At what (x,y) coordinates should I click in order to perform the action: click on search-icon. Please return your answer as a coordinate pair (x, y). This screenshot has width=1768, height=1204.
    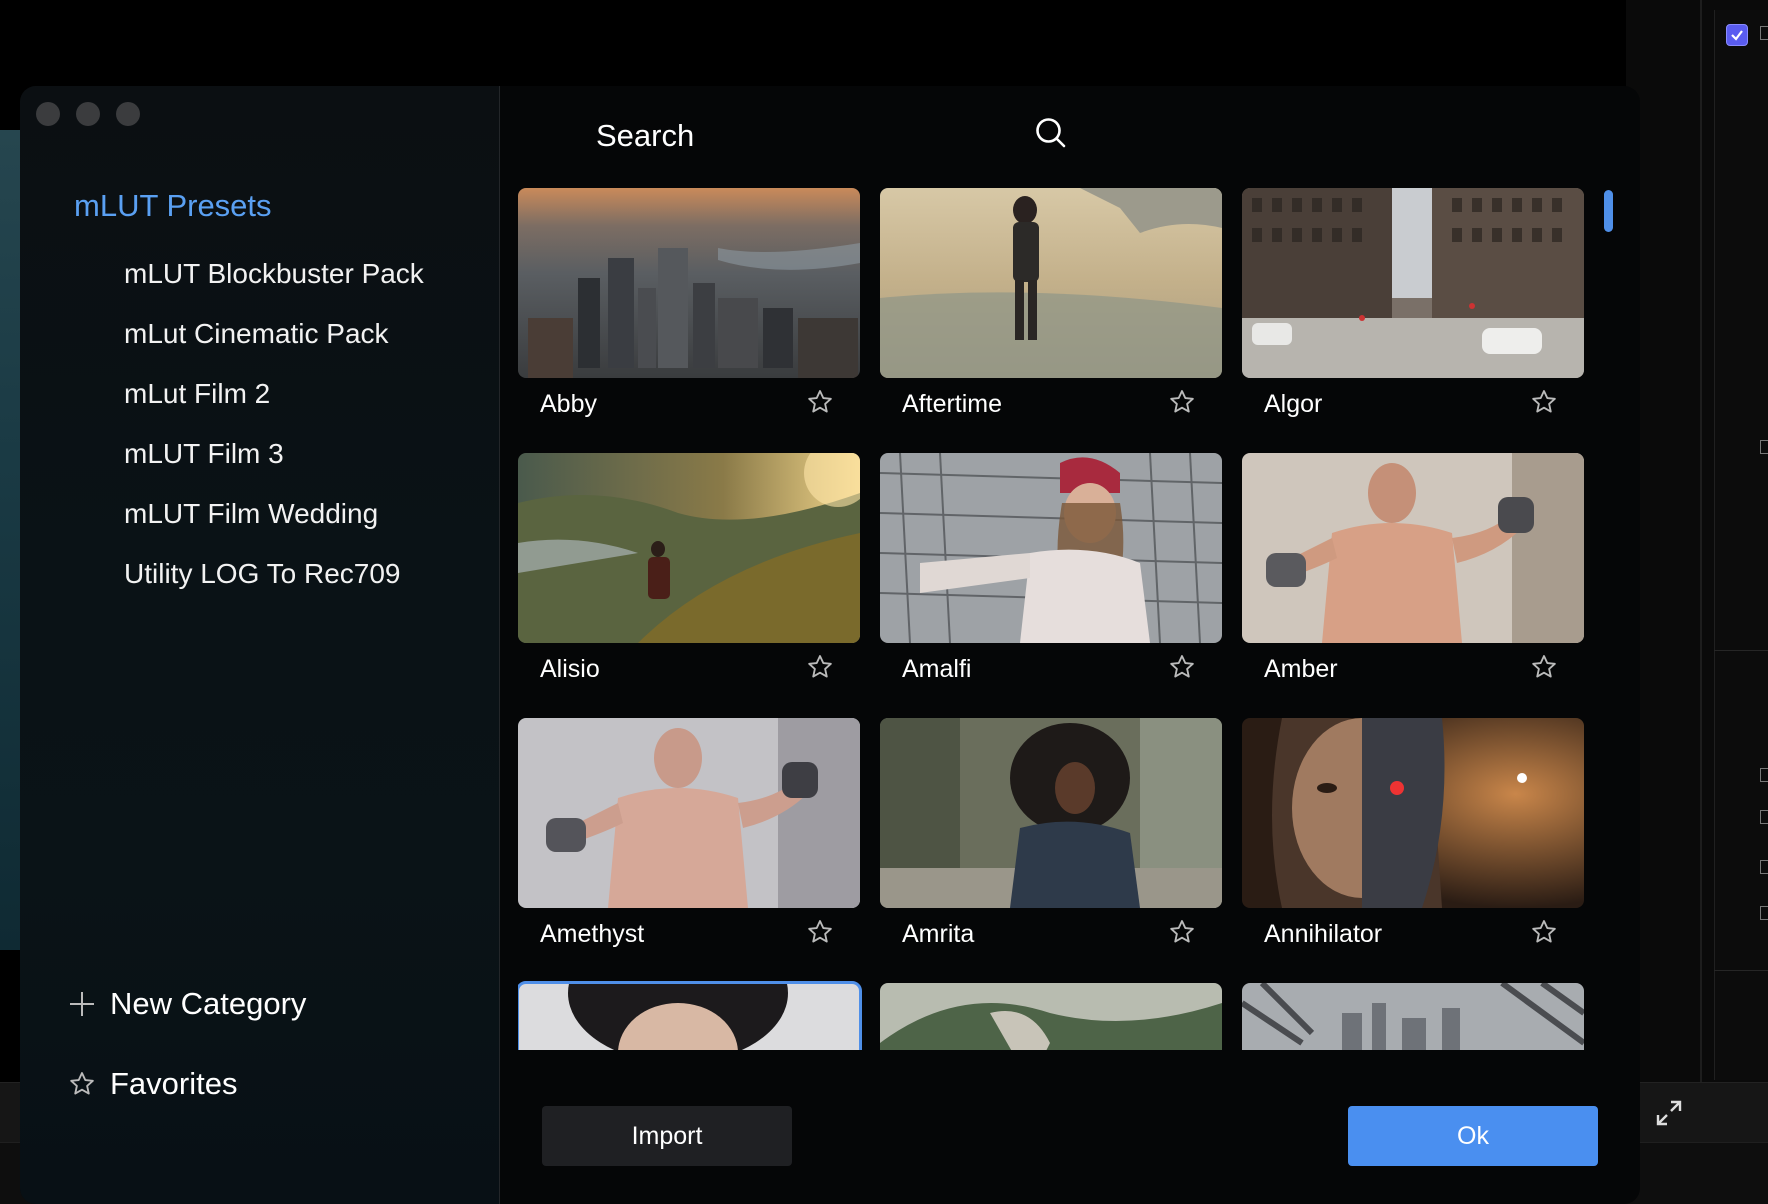
    Looking at the image, I should click on (1051, 133).